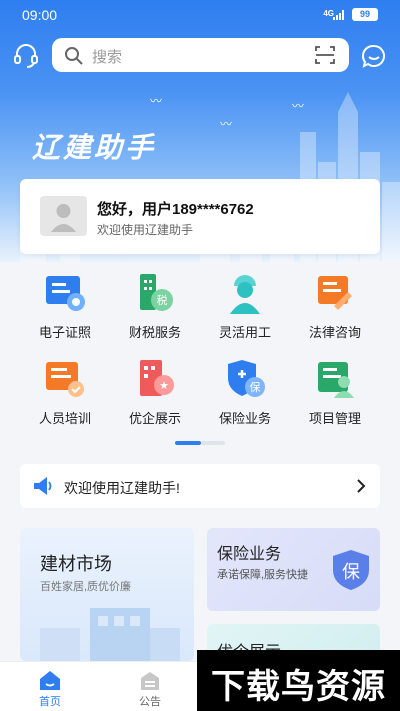  Describe the element at coordinates (154, 418) in the screenshot. I see `service-label: 优企展示` at that location.